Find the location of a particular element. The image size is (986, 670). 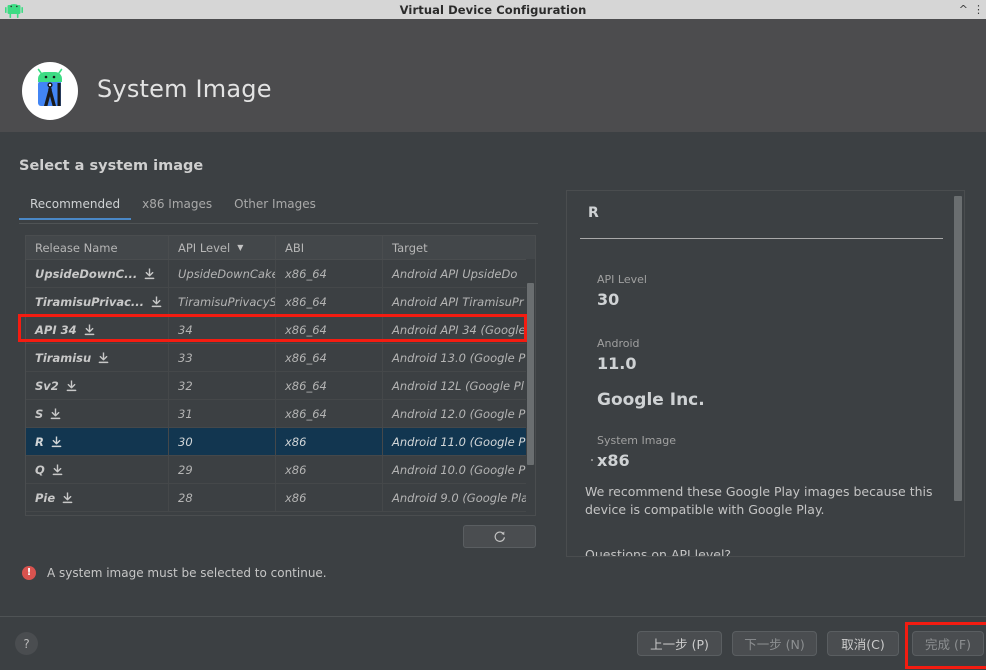

next-button: 下一步 (N) is located at coordinates (774, 643).